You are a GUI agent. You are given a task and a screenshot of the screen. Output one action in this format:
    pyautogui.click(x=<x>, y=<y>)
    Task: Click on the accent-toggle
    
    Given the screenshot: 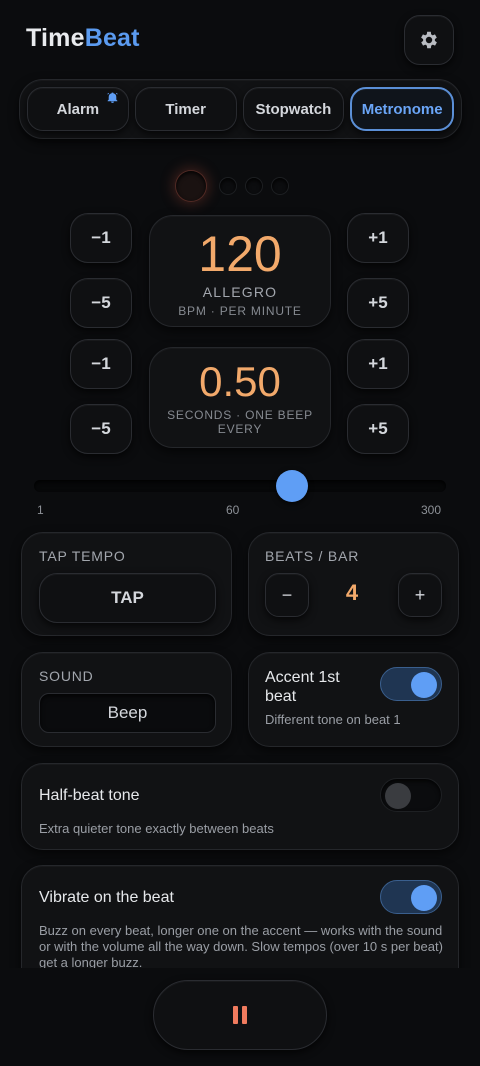 What is the action you would take?
    pyautogui.click(x=411, y=684)
    